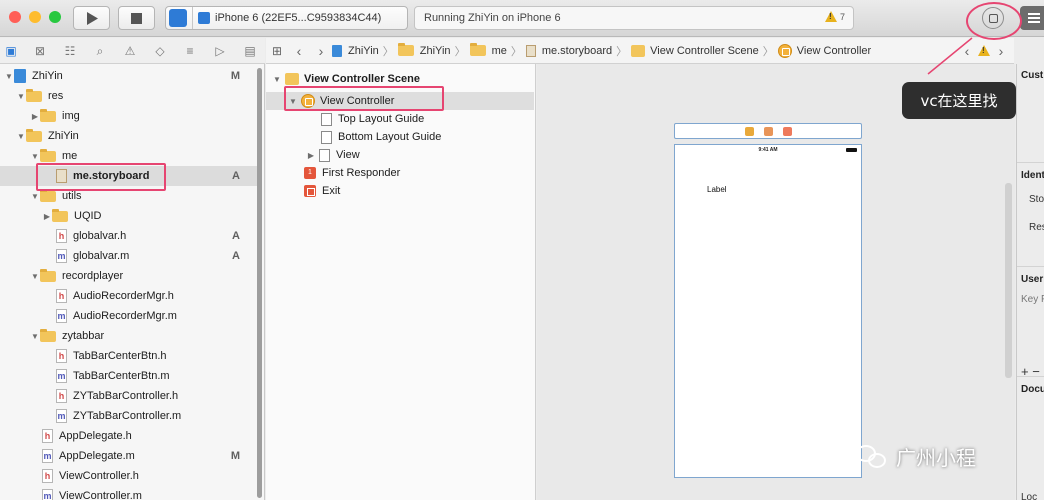 The height and width of the screenshot is (500, 1044). I want to click on navigator-row: h globalvar.h A, so click(130, 236).